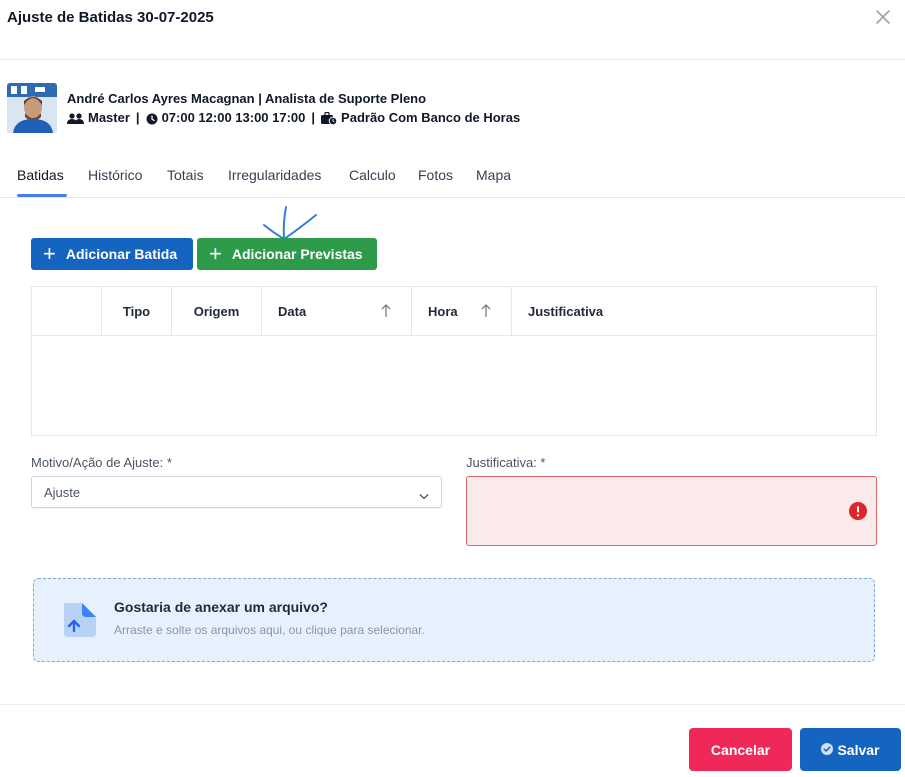  What do you see at coordinates (827, 750) in the screenshot?
I see `check-circle-icon` at bounding box center [827, 750].